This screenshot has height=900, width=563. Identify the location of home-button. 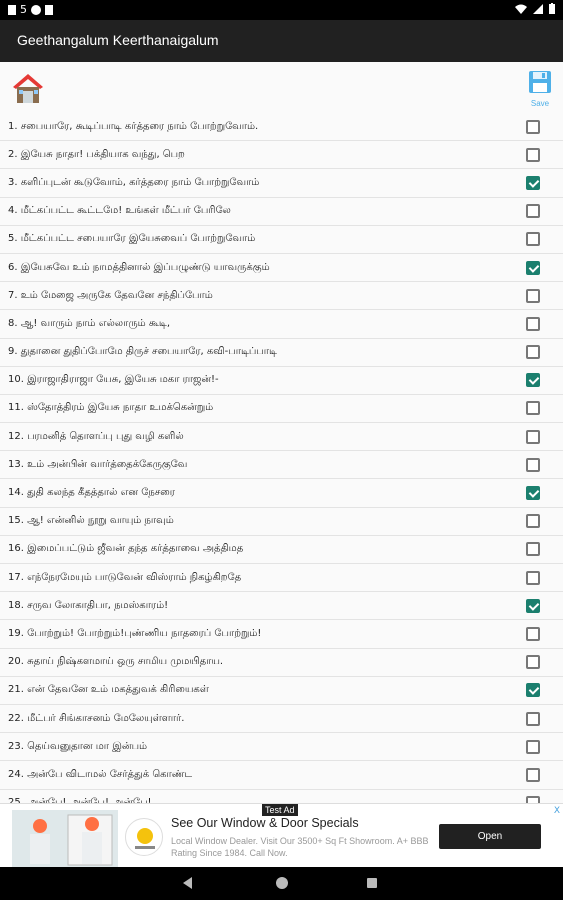
(28, 88).